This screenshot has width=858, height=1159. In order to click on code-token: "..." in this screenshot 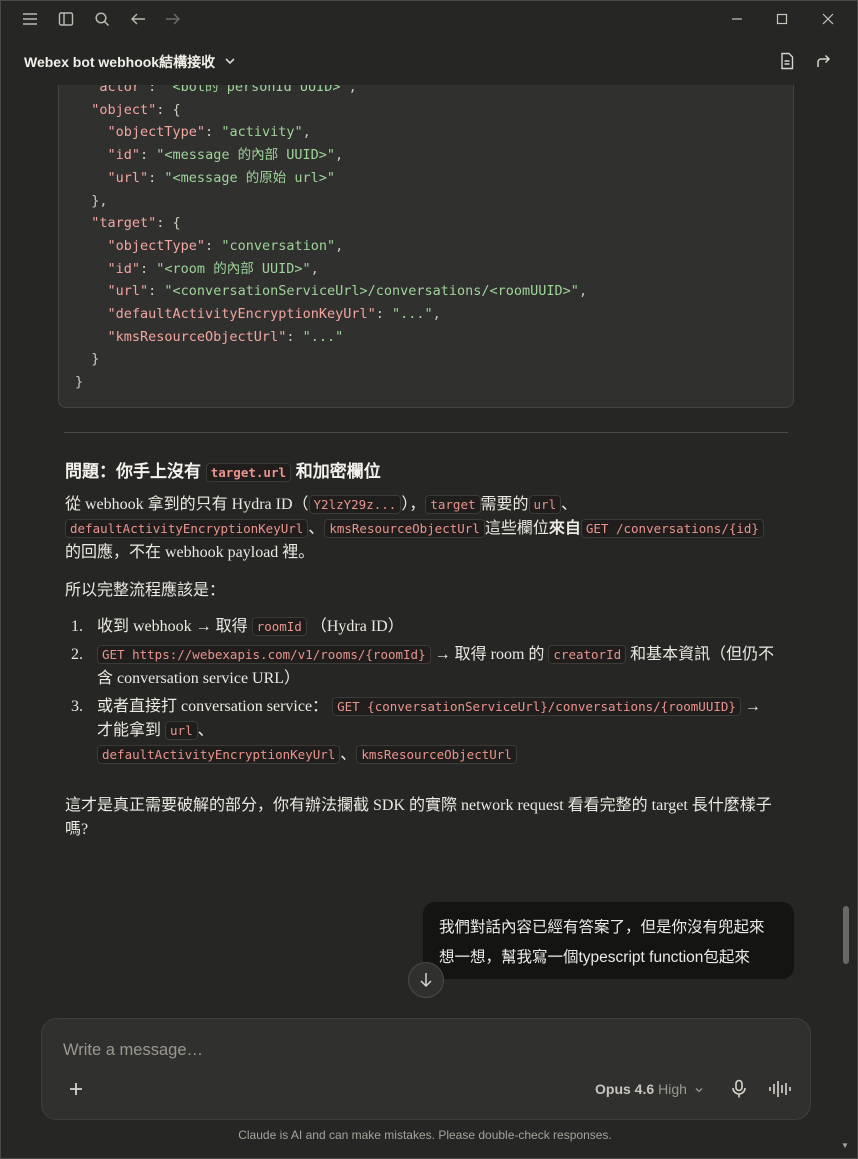, I will do `click(323, 336)`.